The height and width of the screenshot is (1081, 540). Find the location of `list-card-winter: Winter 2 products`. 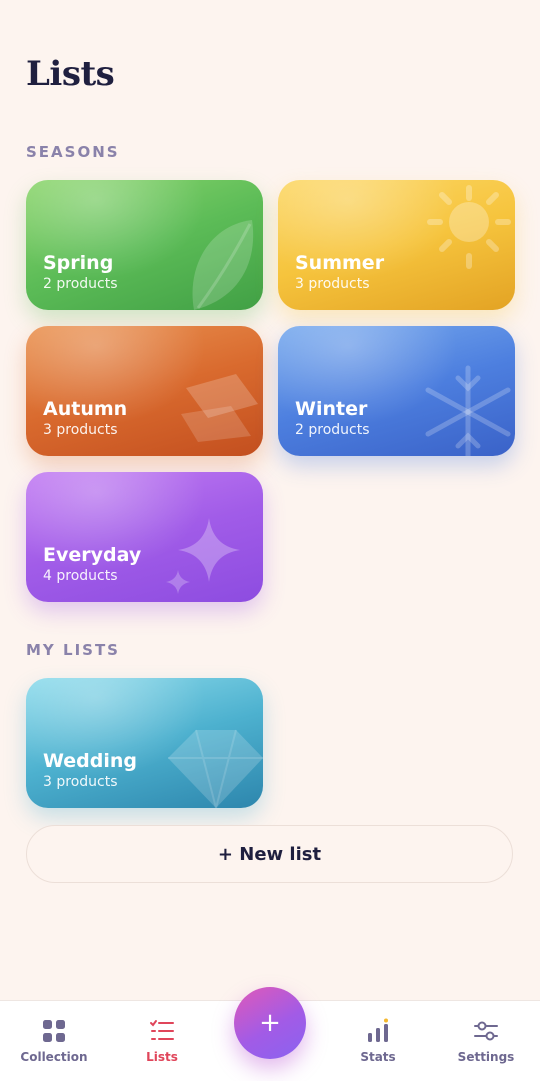

list-card-winter: Winter 2 products is located at coordinates (396, 391).